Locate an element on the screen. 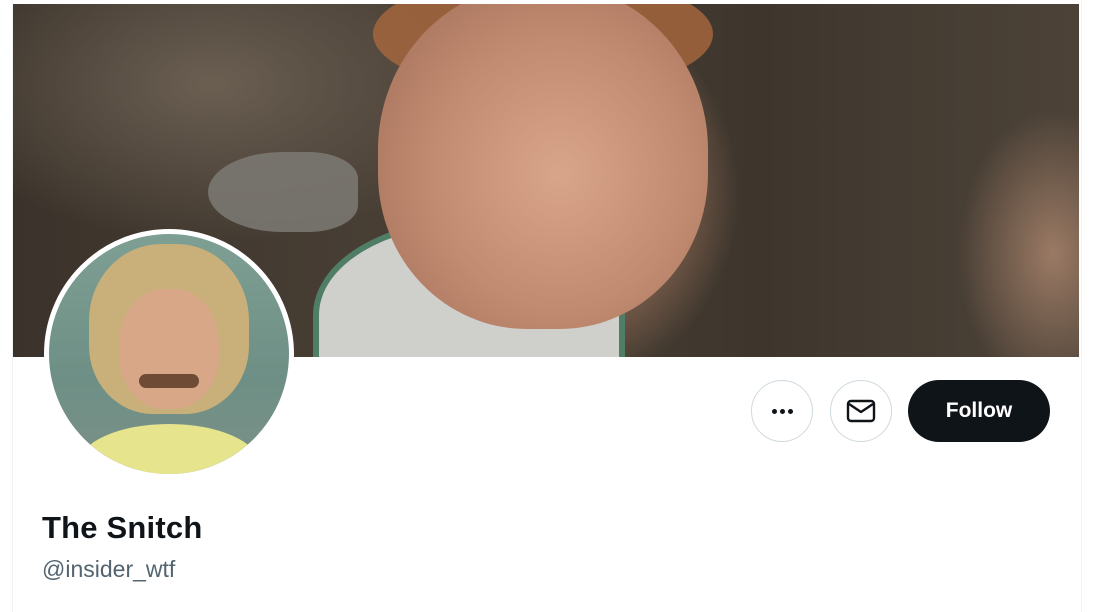  envelope-icon is located at coordinates (861, 411).